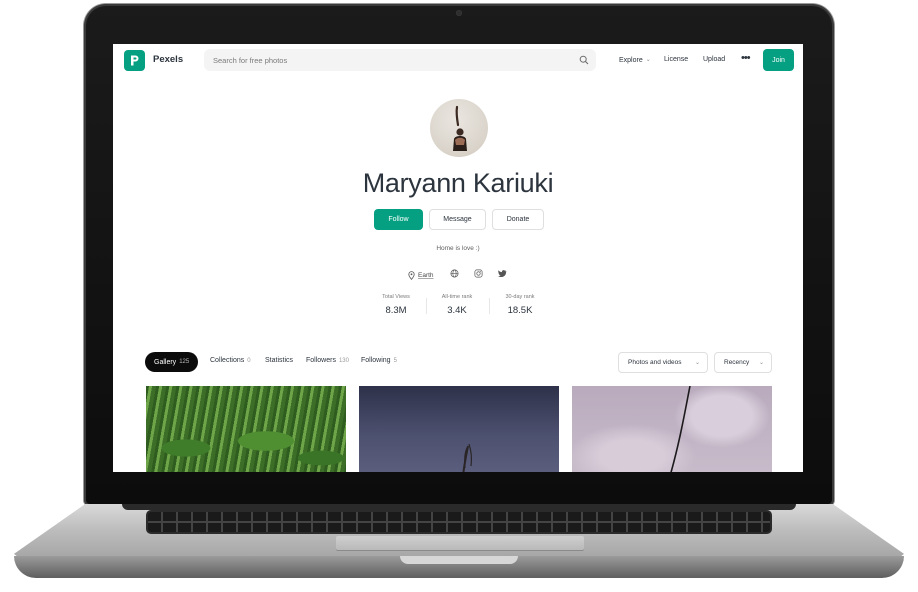 This screenshot has width=918, height=592. Describe the element at coordinates (680, 429) in the screenshot. I see `branch-silhouette` at that location.